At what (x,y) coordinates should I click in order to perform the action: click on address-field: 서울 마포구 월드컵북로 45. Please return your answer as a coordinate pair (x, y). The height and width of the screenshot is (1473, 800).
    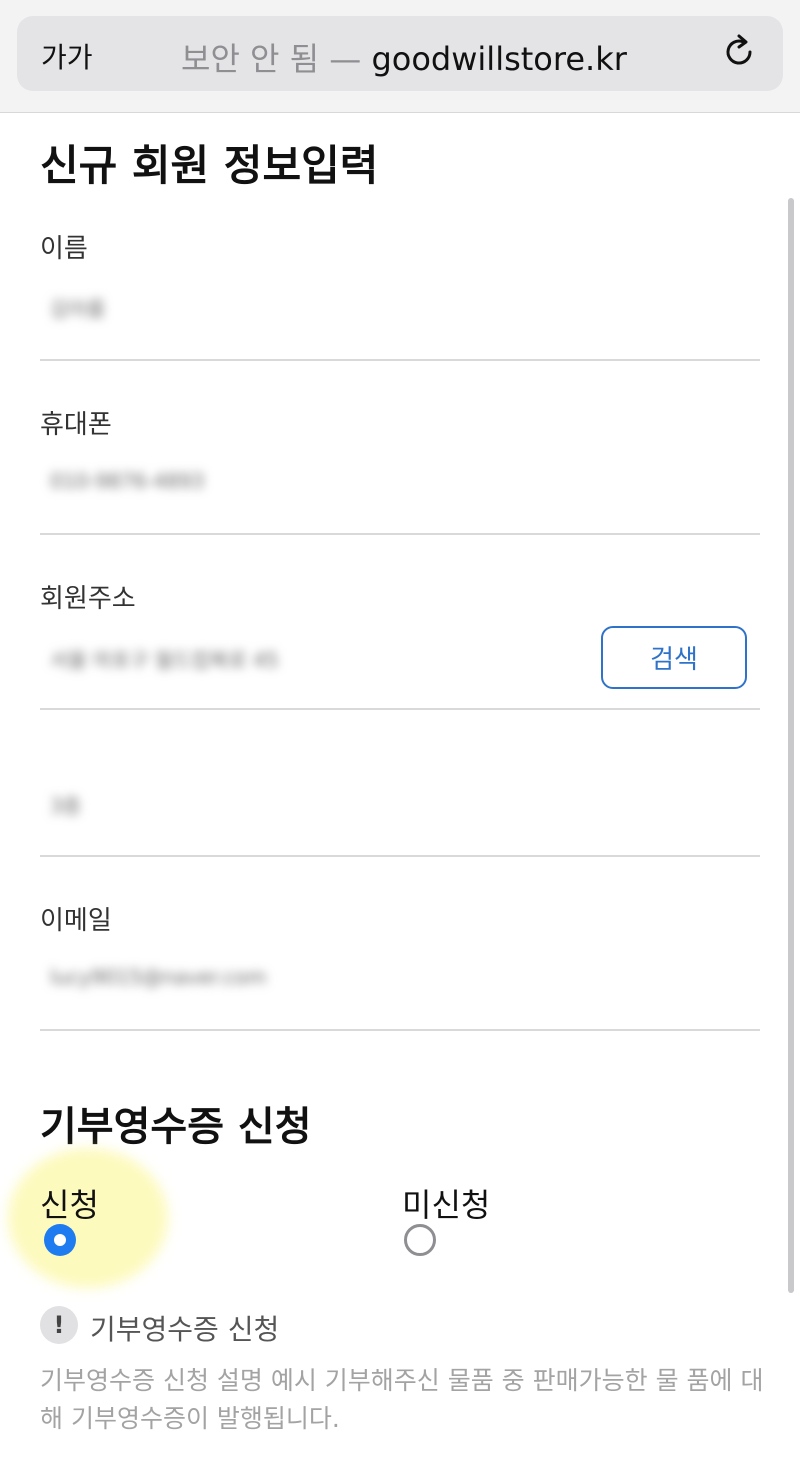
    Looking at the image, I should click on (164, 658).